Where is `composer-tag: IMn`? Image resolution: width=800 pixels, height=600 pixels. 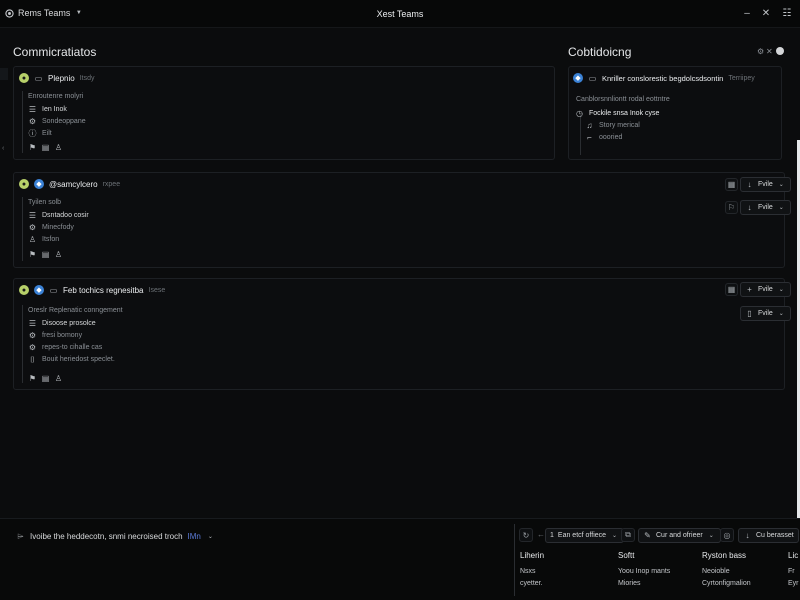
composer-tag: IMn is located at coordinates (194, 536).